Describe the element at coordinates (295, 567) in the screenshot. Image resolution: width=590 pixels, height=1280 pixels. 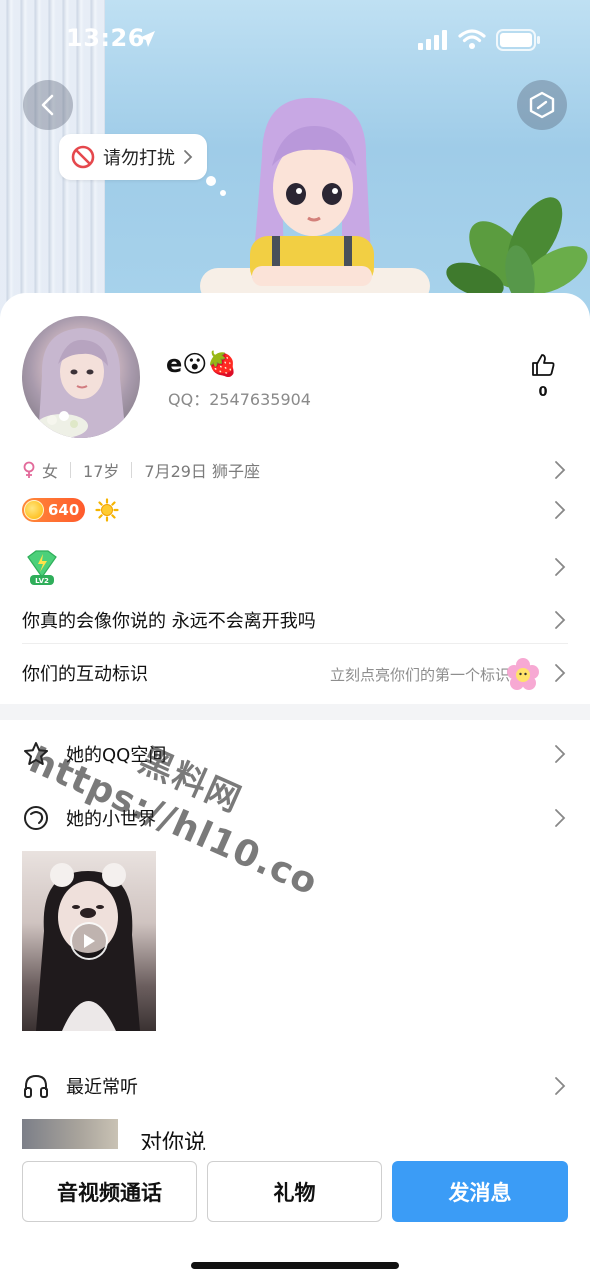
I see `vip-row: LV2` at that location.